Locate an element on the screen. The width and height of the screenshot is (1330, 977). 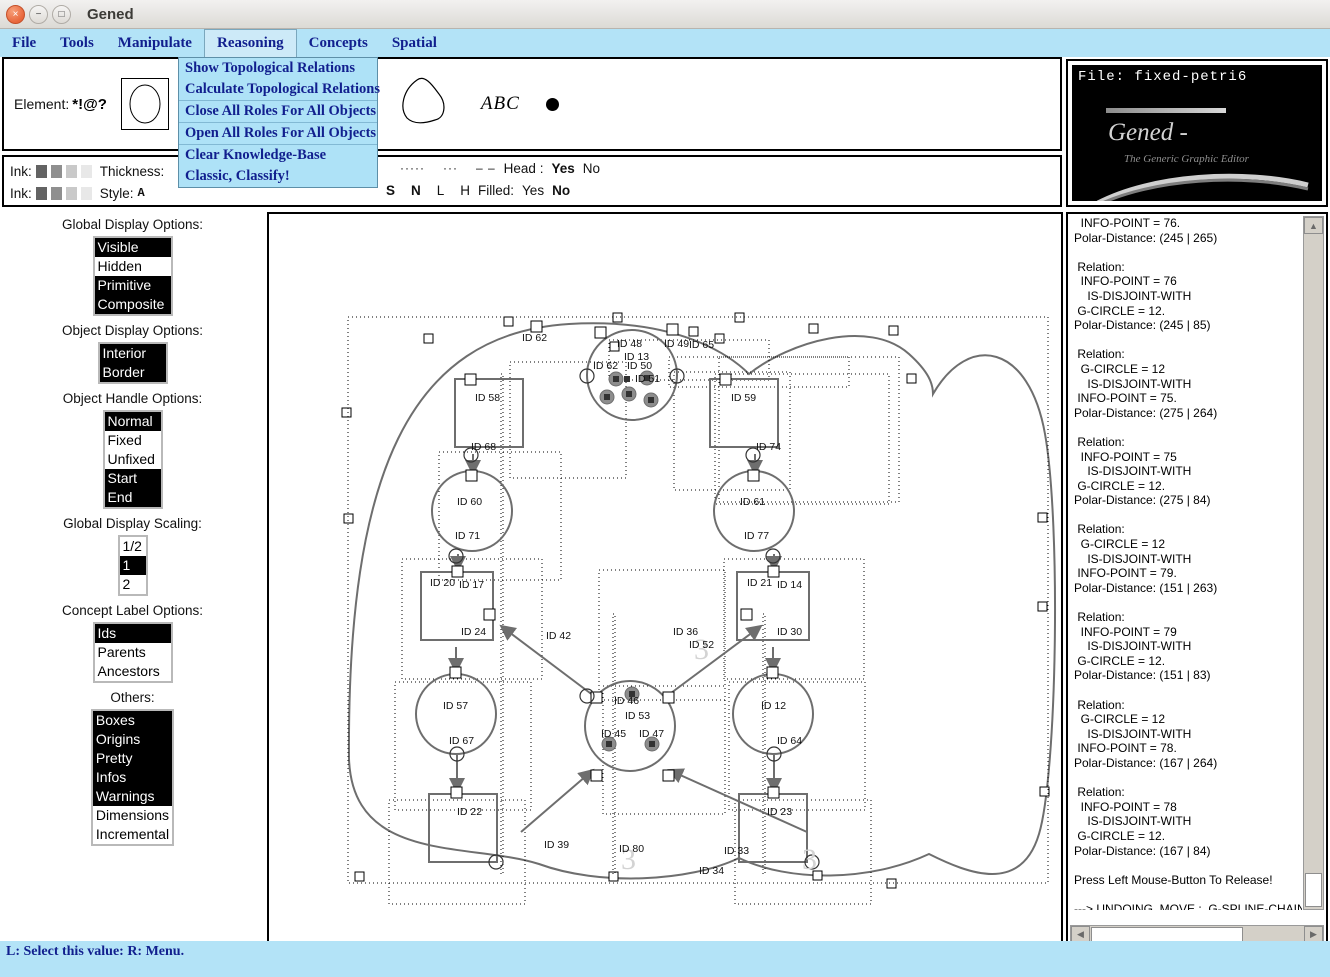
option-normal: Normal is located at coordinates (132, 421).